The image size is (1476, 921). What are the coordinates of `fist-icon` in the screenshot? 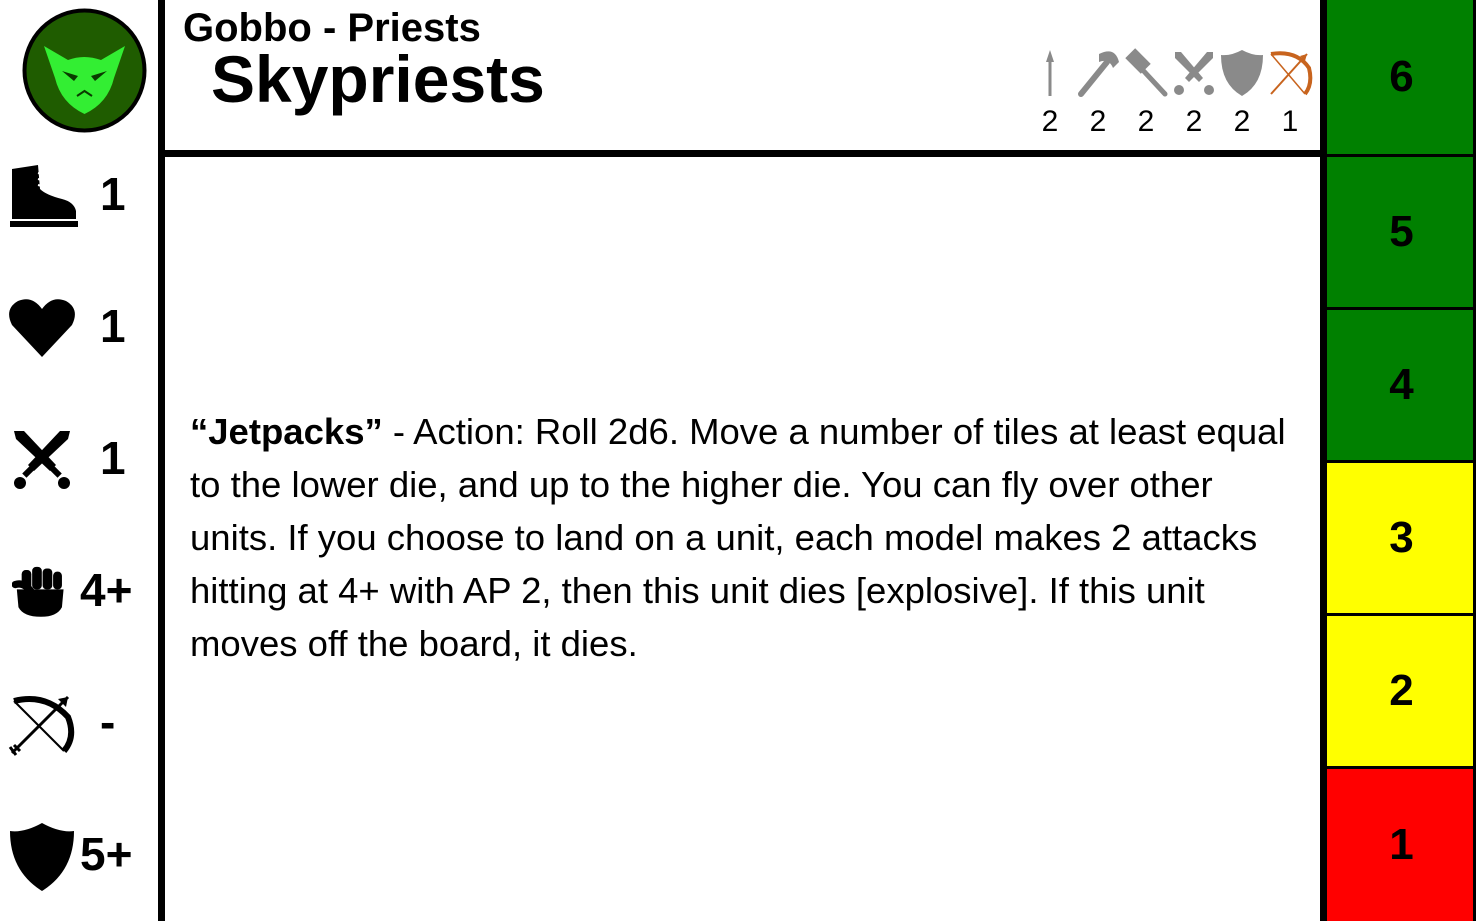 It's located at (38, 591).